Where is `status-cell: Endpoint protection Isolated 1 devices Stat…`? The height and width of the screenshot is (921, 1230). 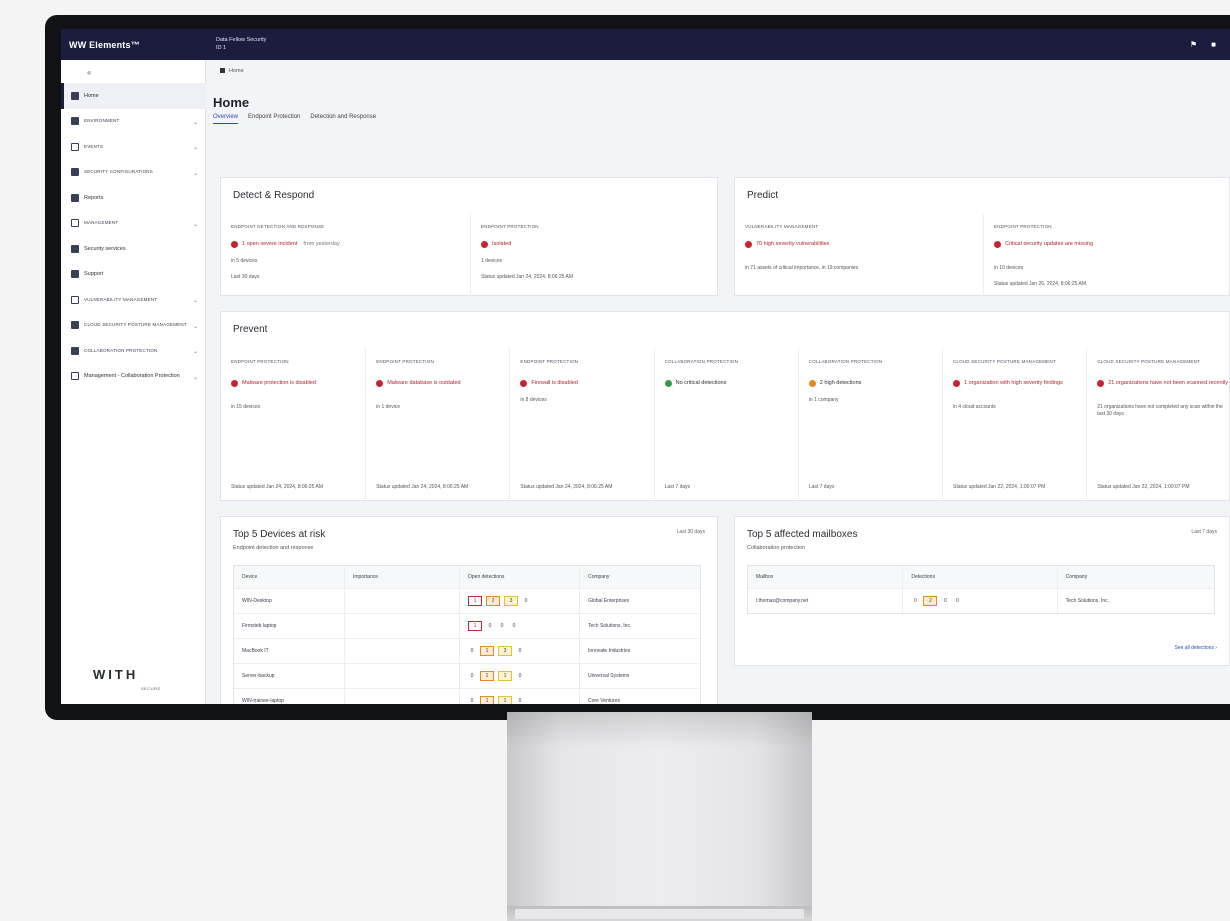 status-cell: Endpoint protection Isolated 1 devices Stat… is located at coordinates (594, 255).